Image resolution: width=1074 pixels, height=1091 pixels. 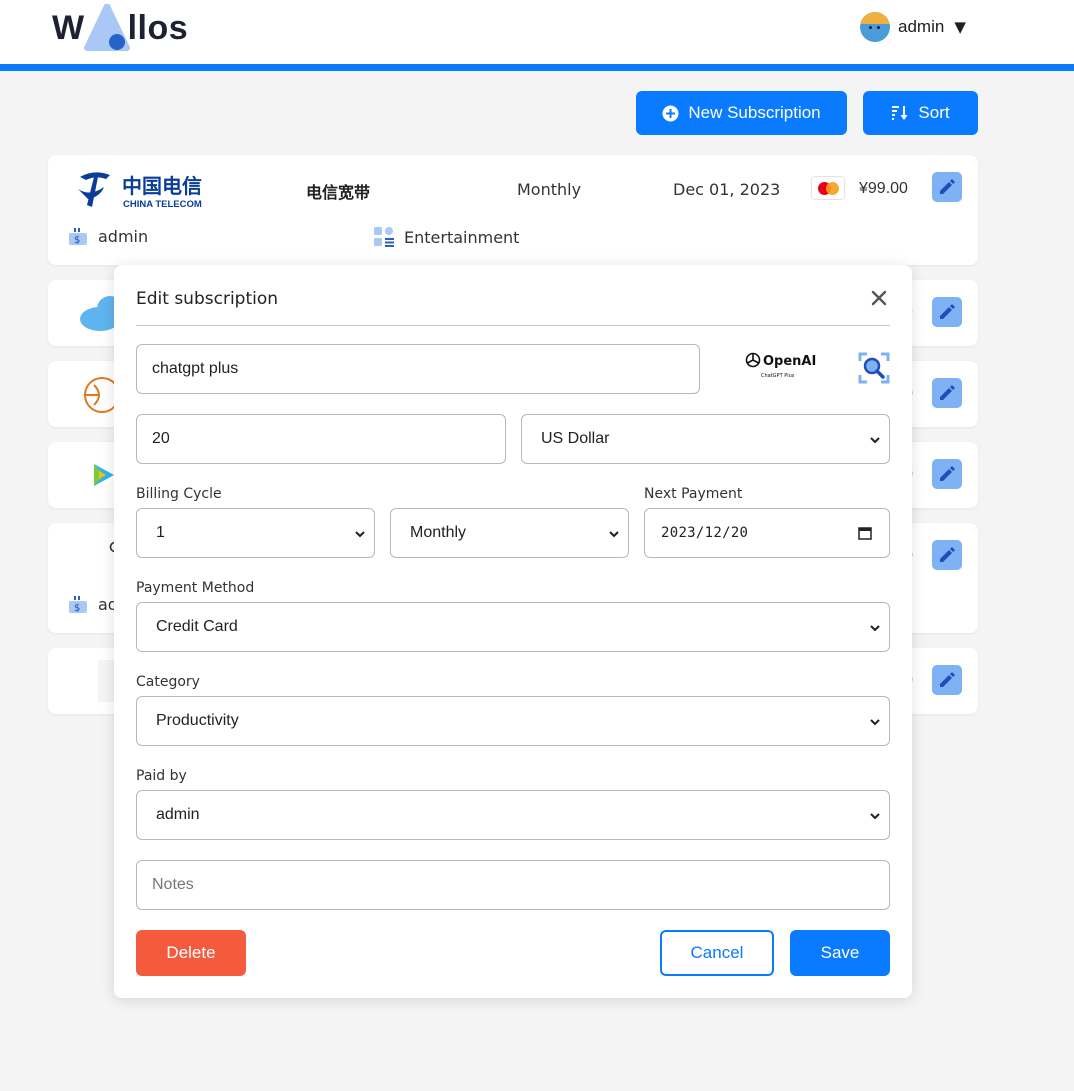 What do you see at coordinates (179, 494) in the screenshot?
I see `billing-cycle-label: Billing Cycle` at bounding box center [179, 494].